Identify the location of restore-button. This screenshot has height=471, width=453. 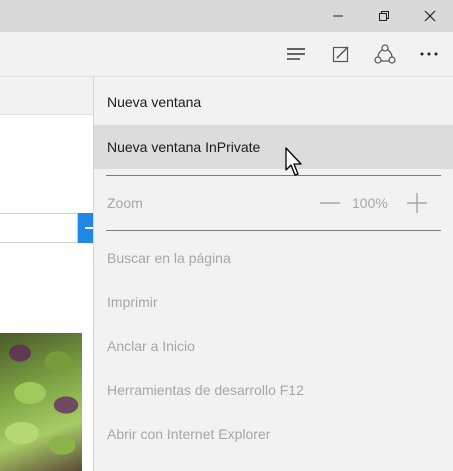
(384, 16).